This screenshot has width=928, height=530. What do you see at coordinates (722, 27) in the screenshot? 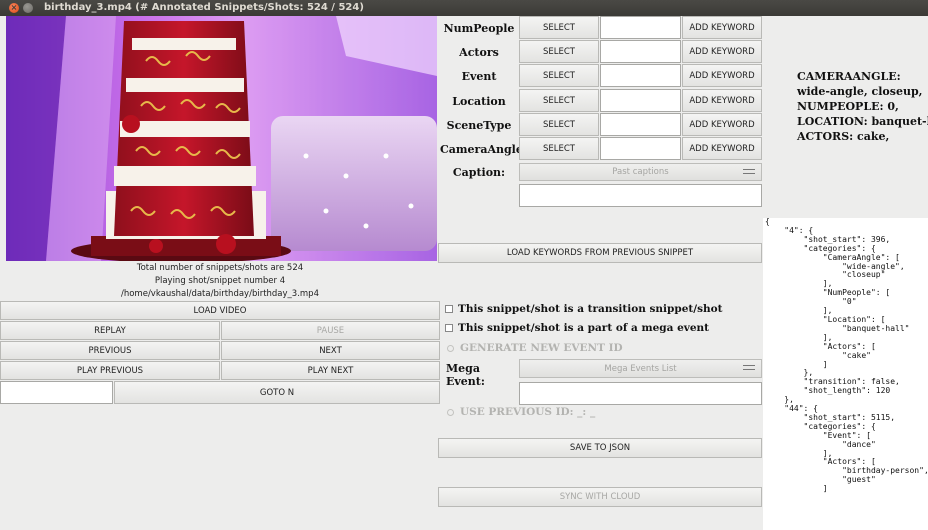
I see `numpeople-add-keyword-button: ADD KEYWORD` at bounding box center [722, 27].